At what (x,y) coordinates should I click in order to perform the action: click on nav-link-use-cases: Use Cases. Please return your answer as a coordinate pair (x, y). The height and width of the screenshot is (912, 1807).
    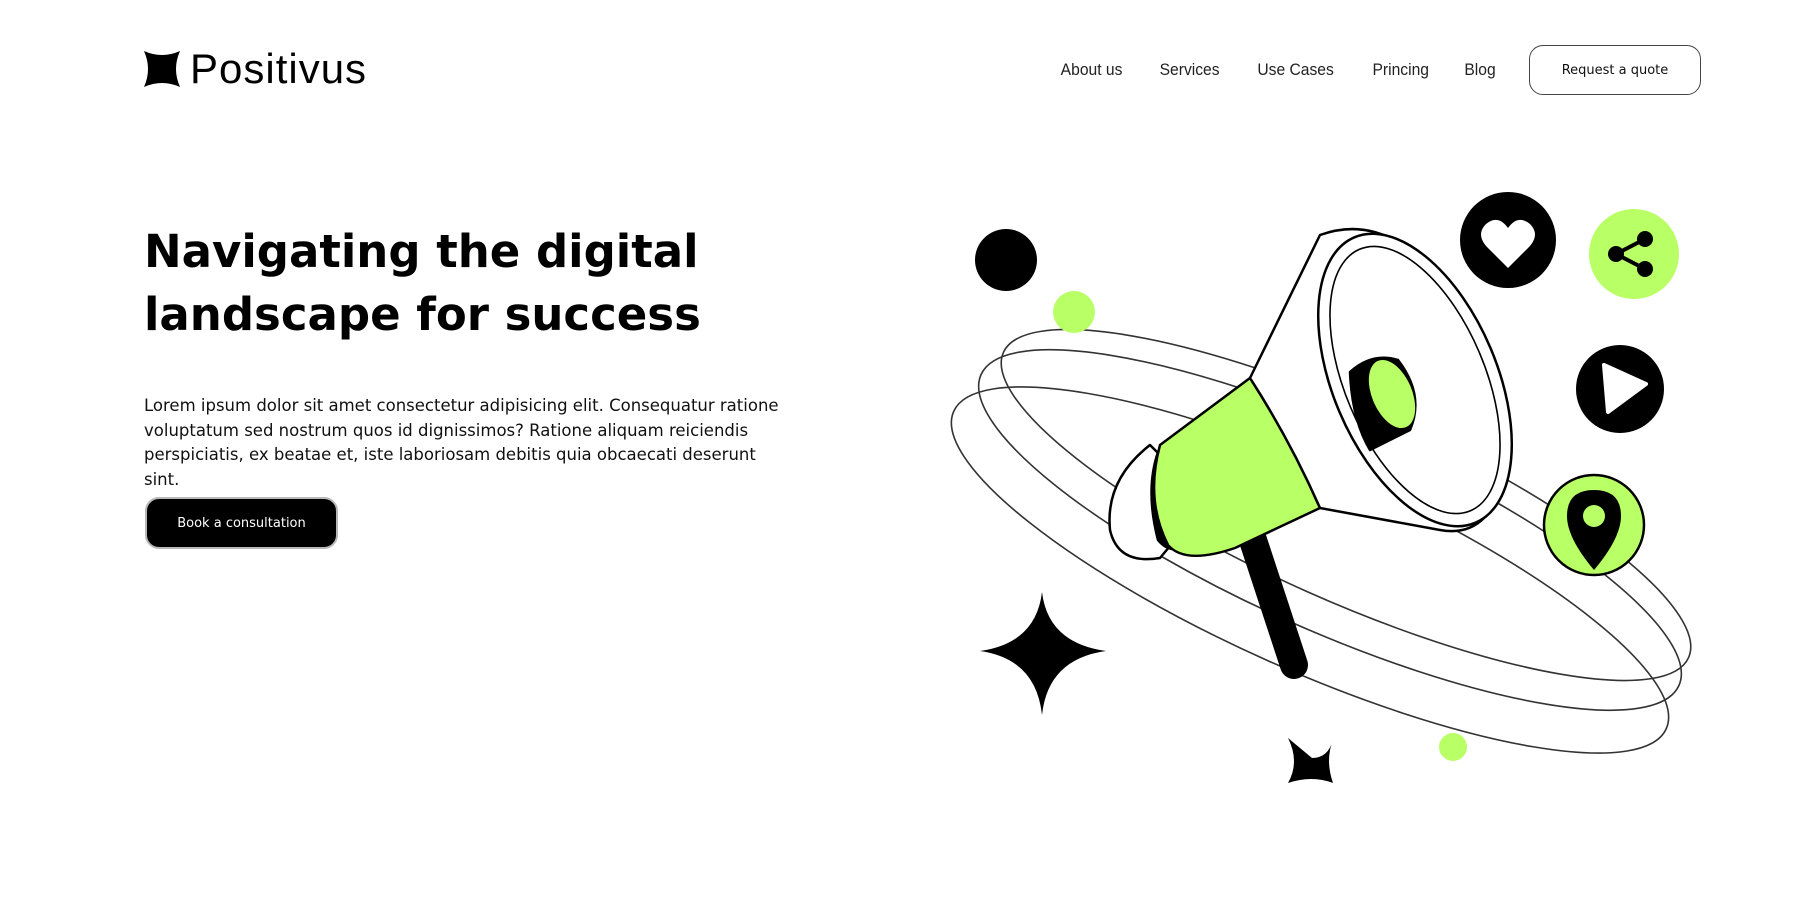
    Looking at the image, I should click on (1296, 70).